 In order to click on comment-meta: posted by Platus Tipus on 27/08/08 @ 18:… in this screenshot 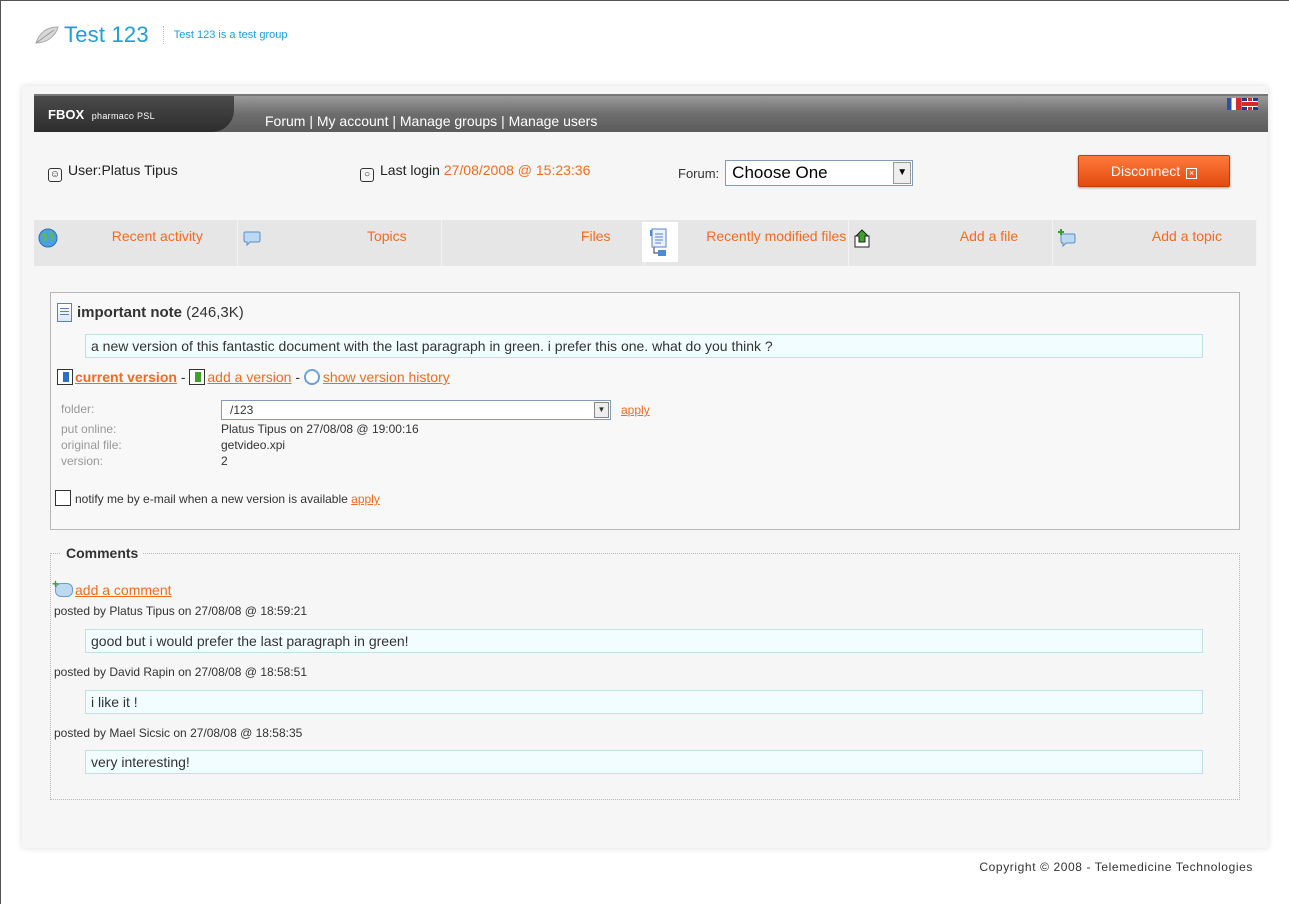, I will do `click(181, 611)`.